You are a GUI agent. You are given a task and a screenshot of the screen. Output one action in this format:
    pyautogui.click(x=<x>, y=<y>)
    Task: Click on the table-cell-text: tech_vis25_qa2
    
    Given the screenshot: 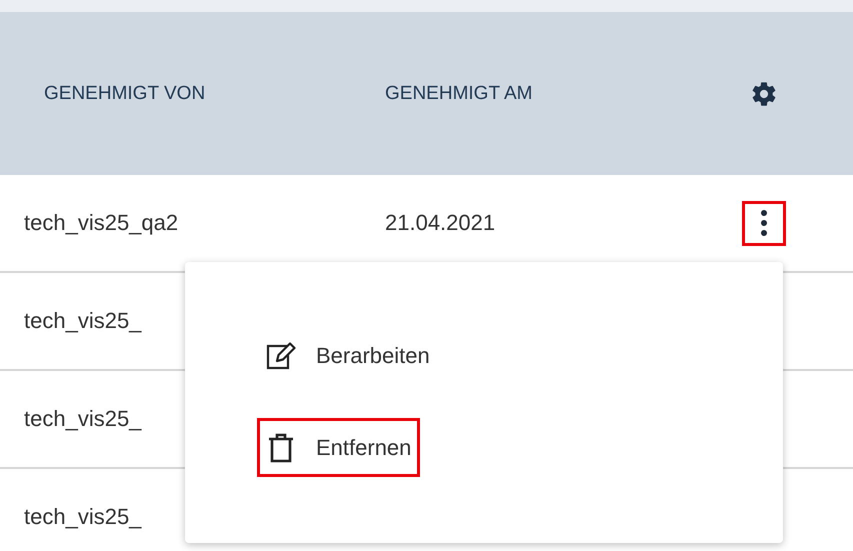 What is the action you would take?
    pyautogui.click(x=101, y=223)
    